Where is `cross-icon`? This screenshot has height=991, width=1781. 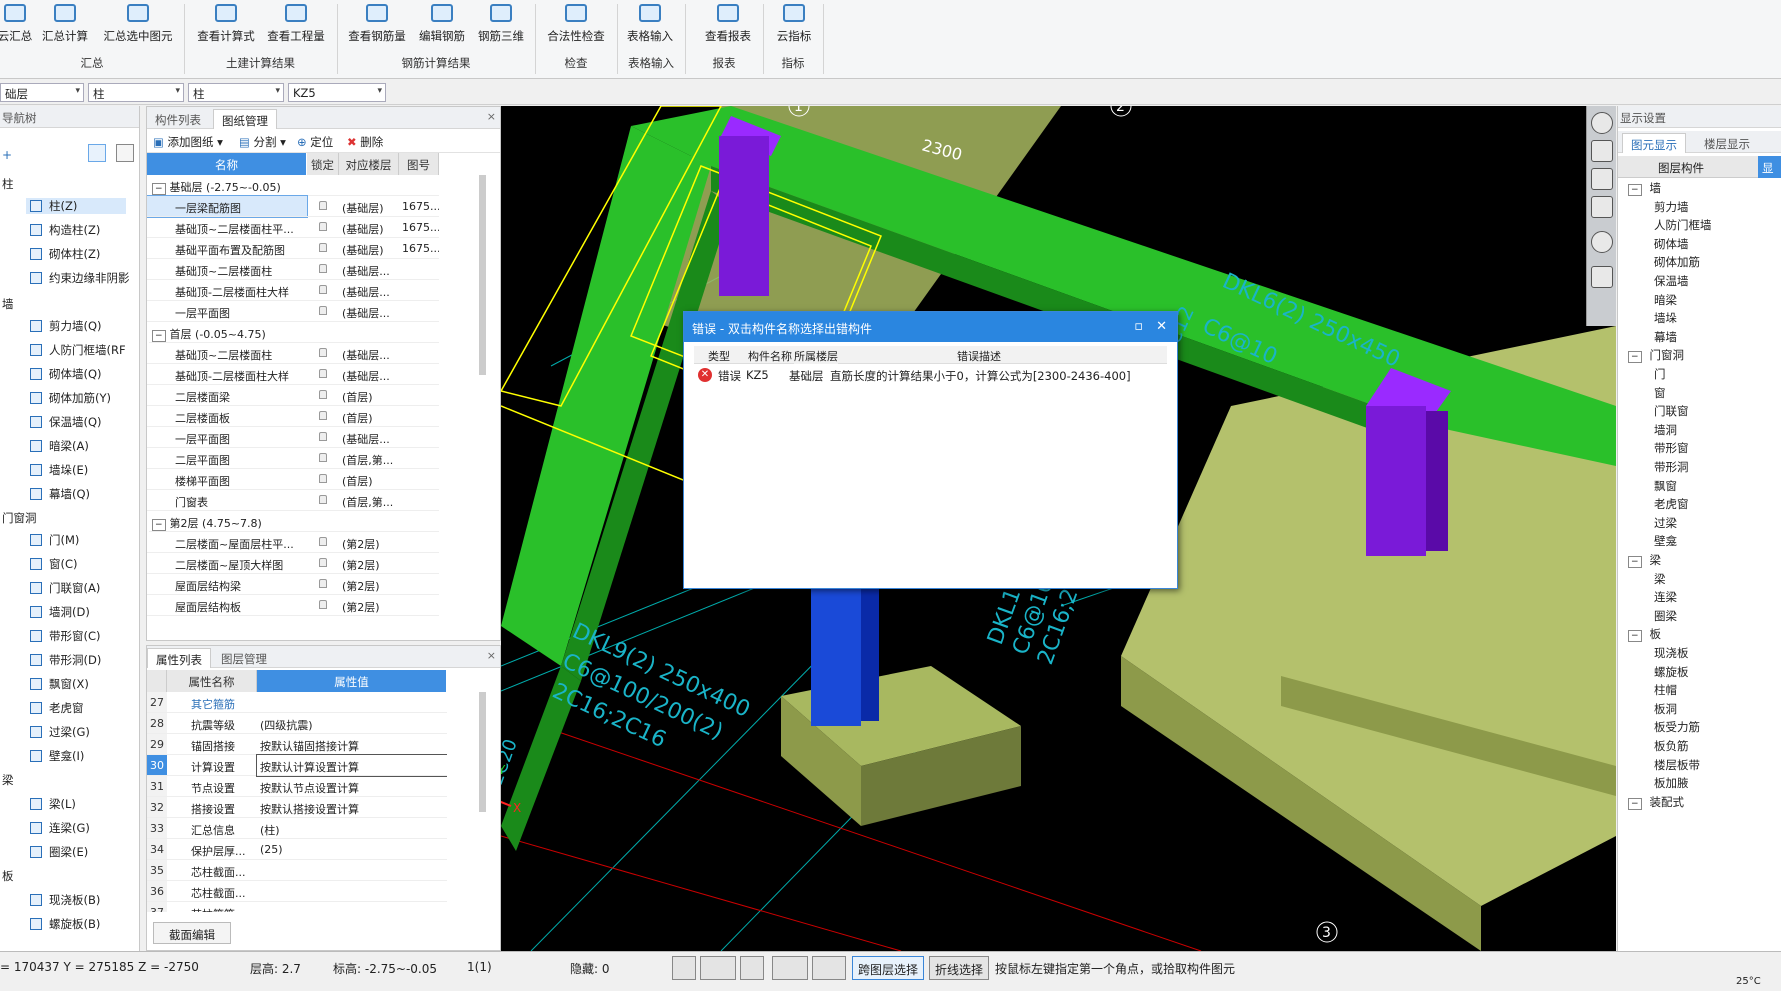
cross-icon is located at coordinates (752, 968).